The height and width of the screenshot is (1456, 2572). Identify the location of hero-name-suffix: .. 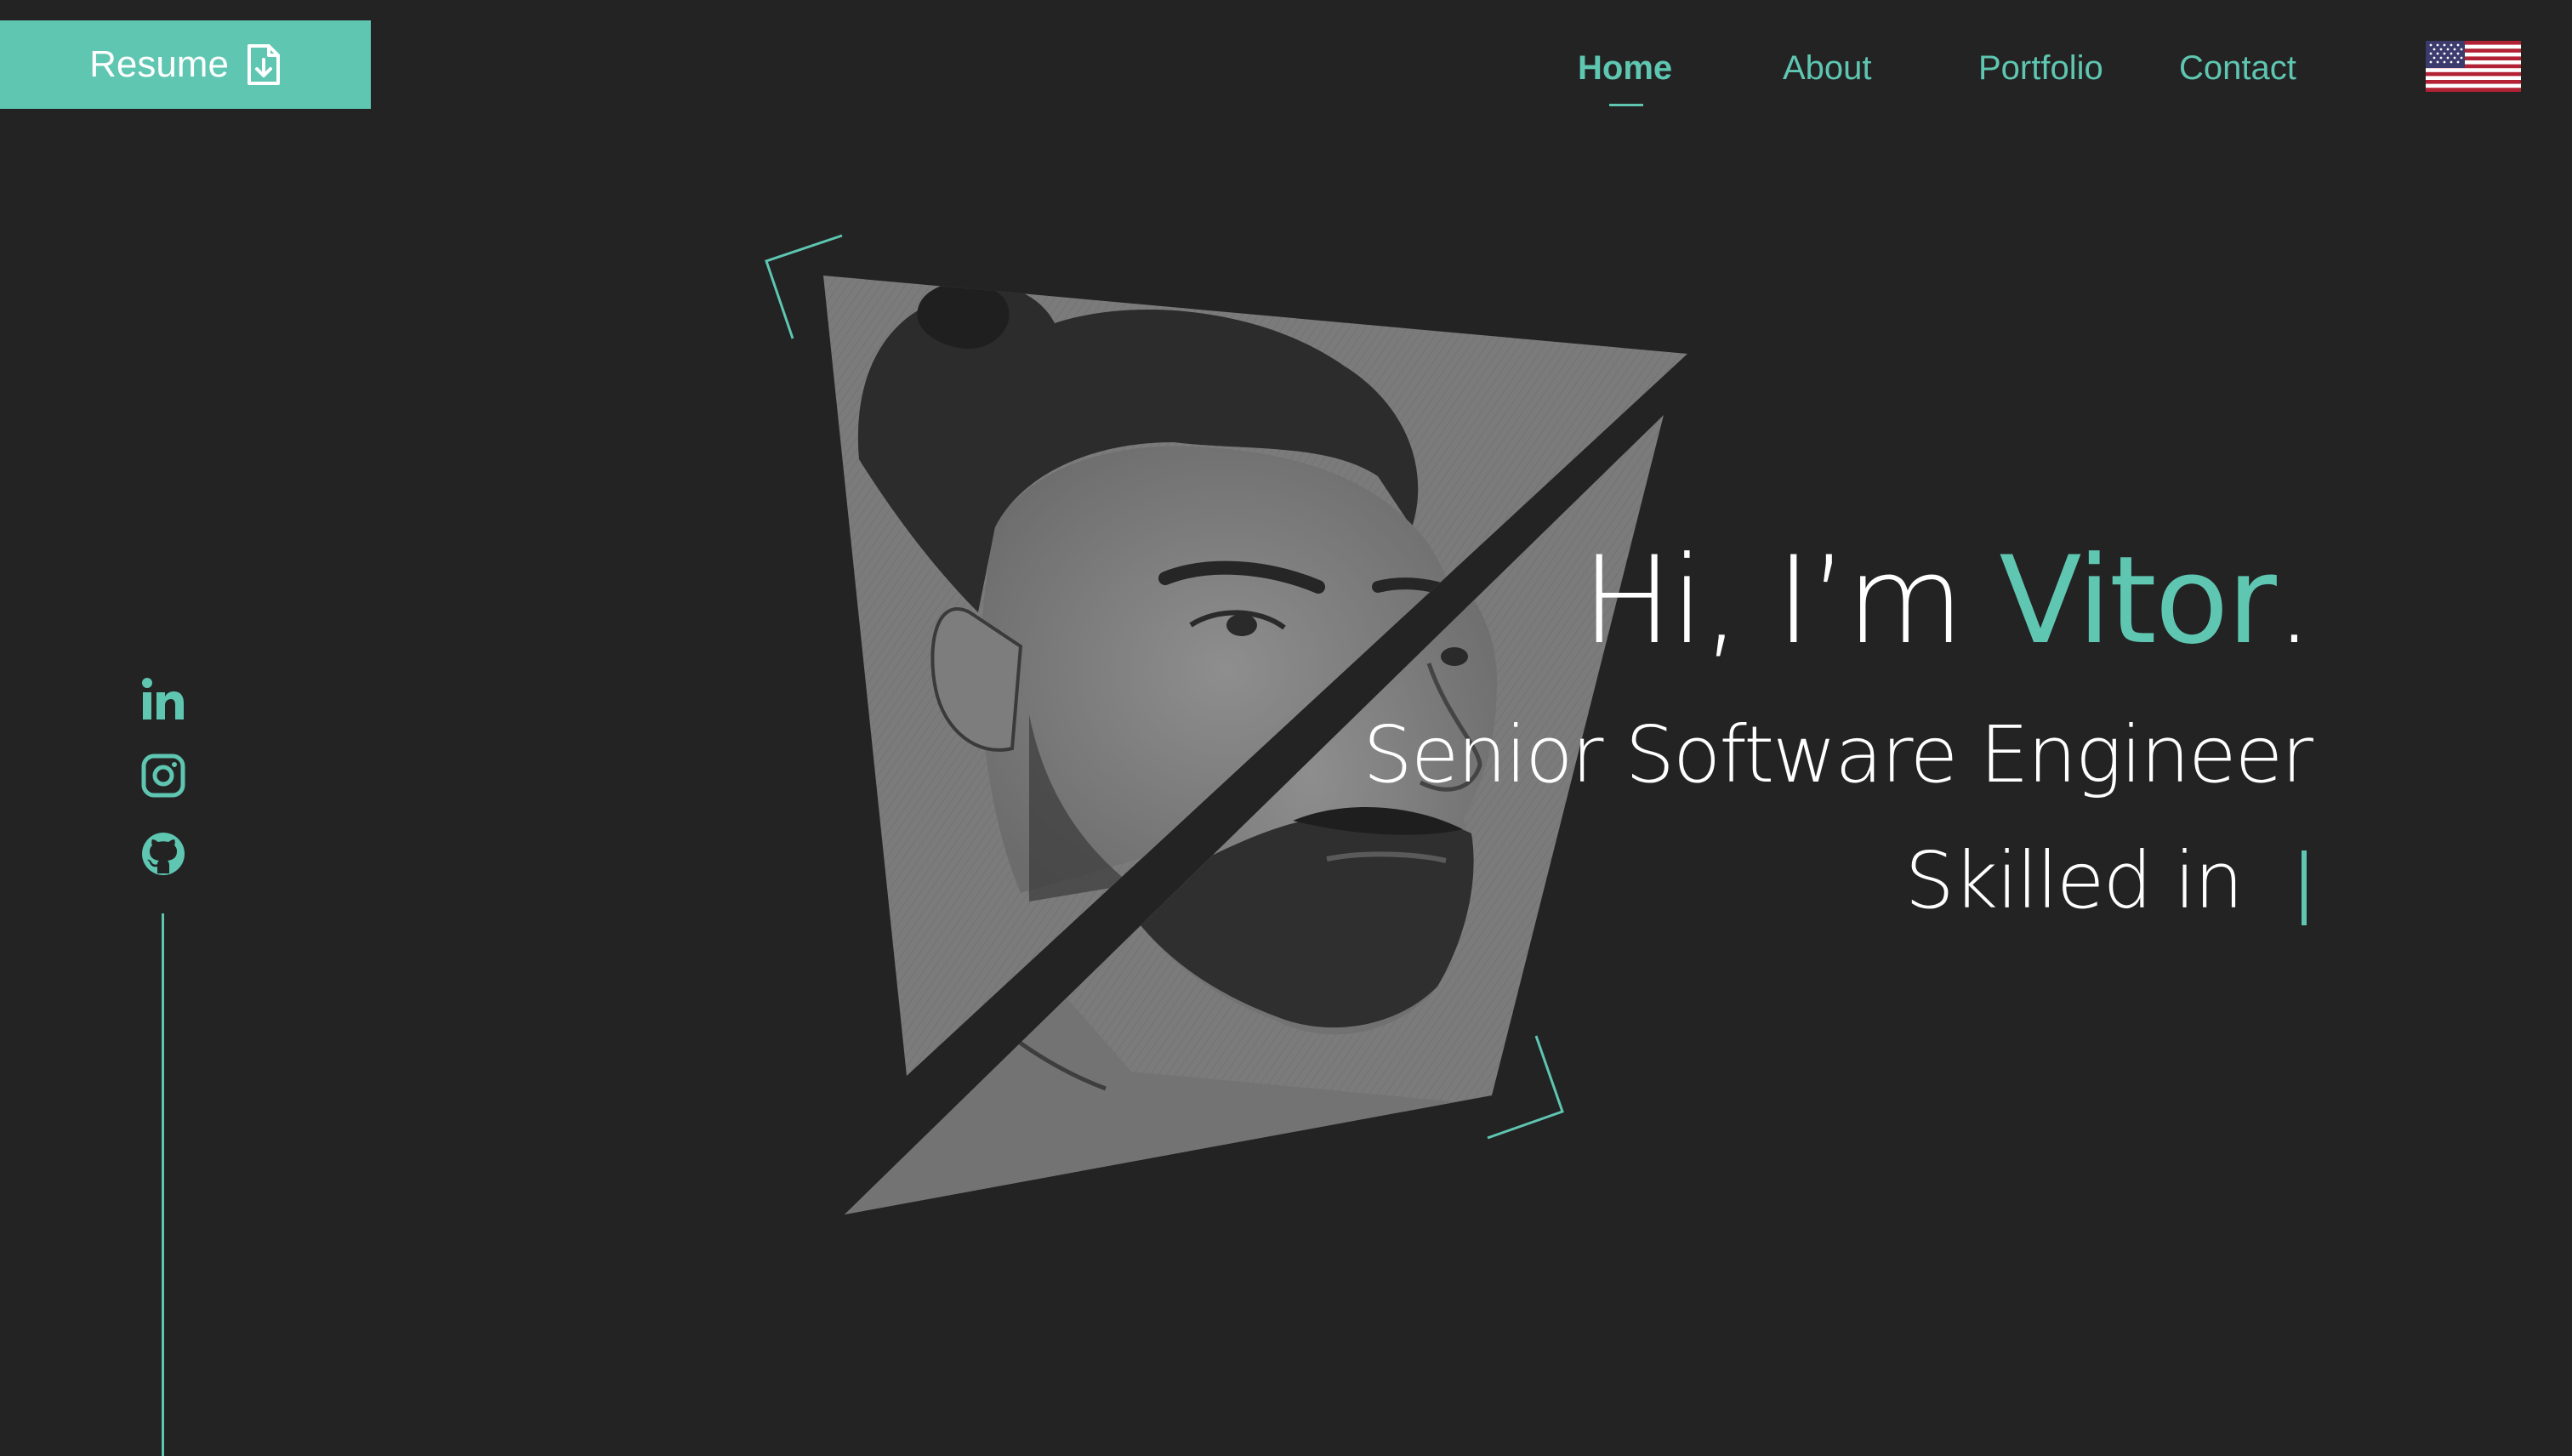
(2294, 601).